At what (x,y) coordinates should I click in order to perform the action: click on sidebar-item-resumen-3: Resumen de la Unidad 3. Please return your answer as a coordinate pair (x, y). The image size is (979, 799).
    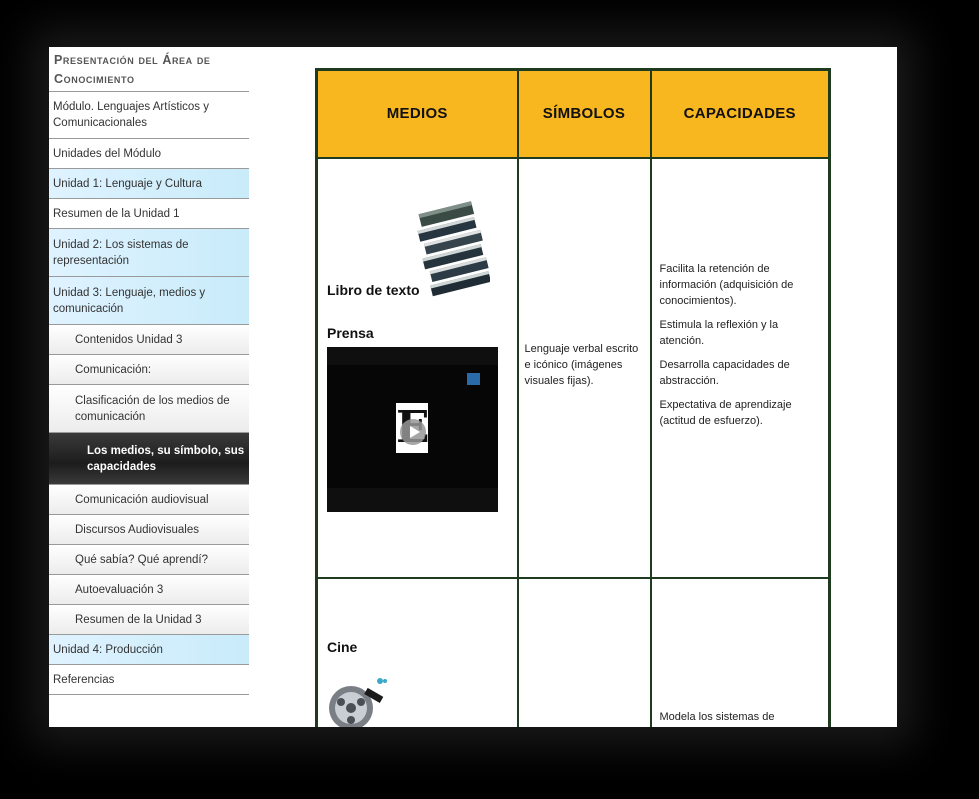
    Looking at the image, I should click on (149, 620).